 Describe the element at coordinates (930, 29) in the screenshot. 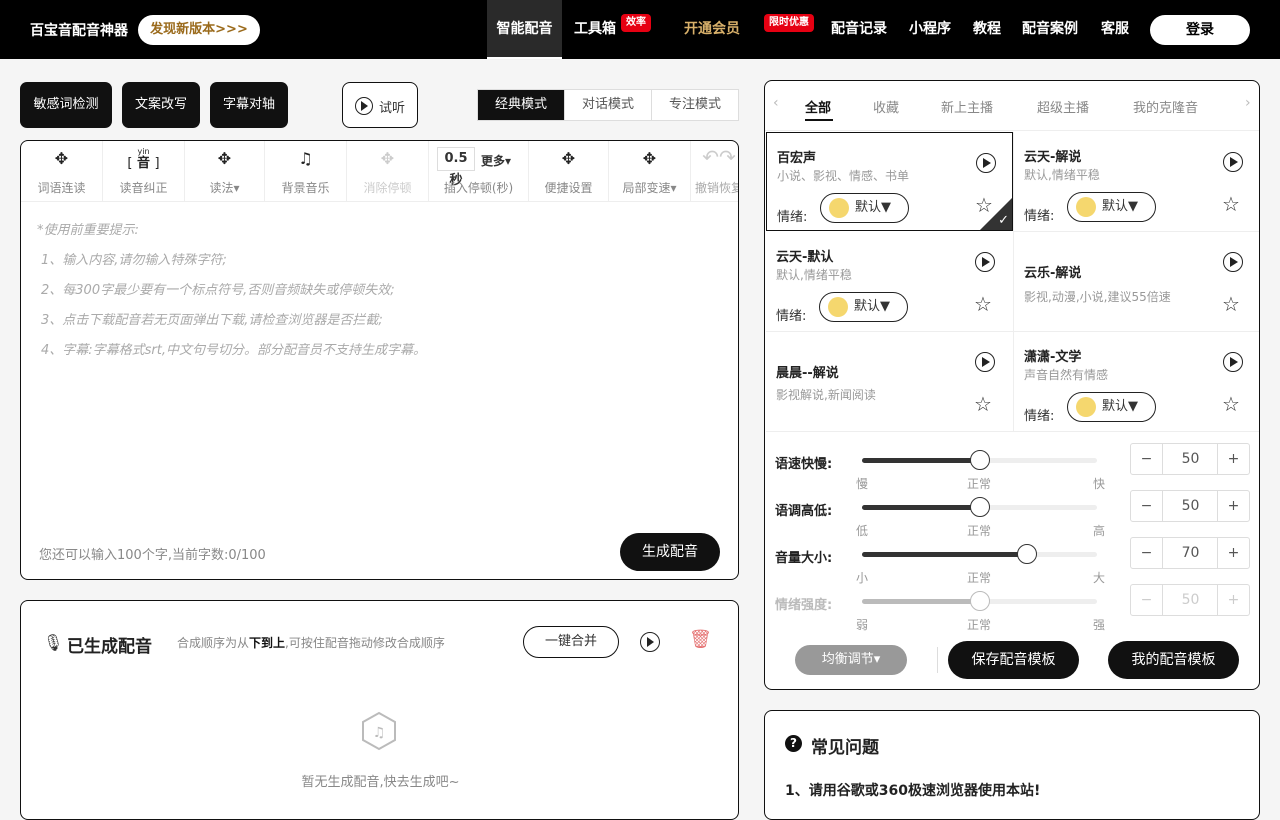

I see `nav-mini-program: 小程序` at that location.